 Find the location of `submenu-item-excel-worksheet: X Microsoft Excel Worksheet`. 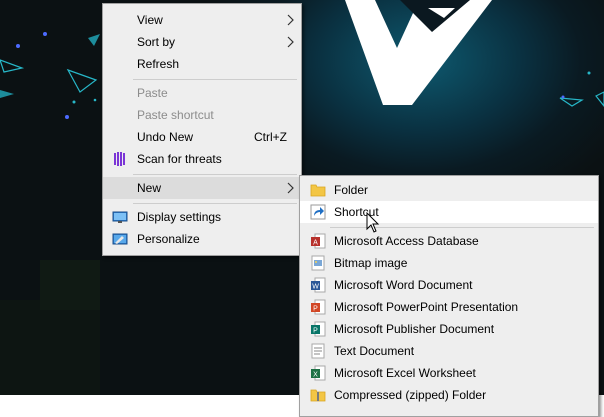

submenu-item-excel-worksheet: X Microsoft Excel Worksheet is located at coordinates (449, 373).